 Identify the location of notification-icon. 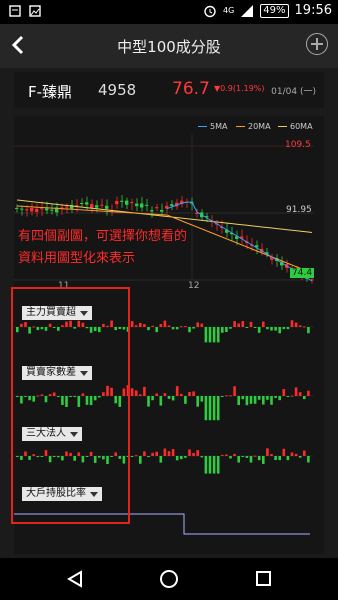
(15, 11).